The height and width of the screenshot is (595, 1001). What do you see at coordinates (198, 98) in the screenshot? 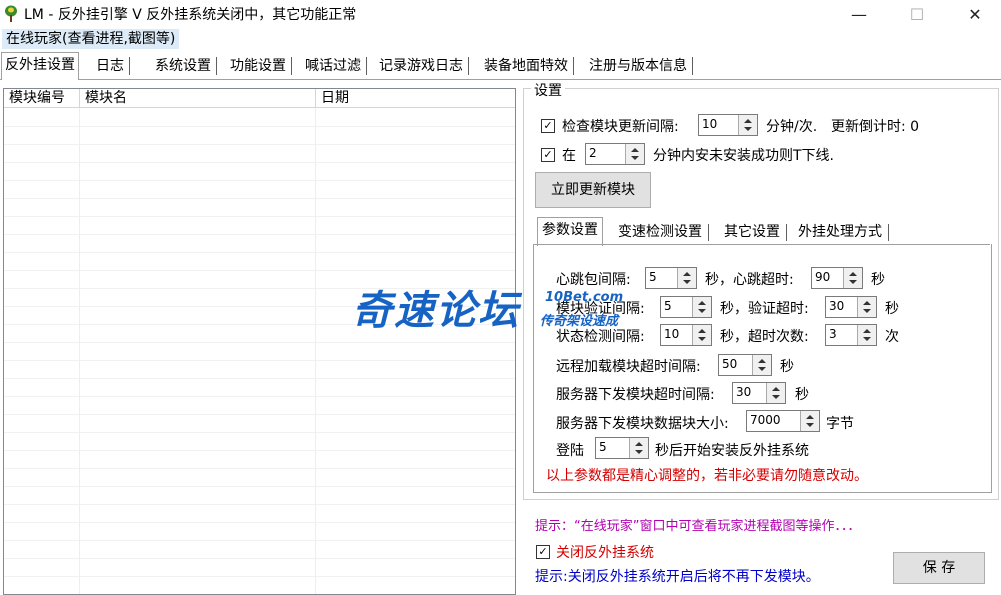
I see `column-header-module-name: 模块名` at bounding box center [198, 98].